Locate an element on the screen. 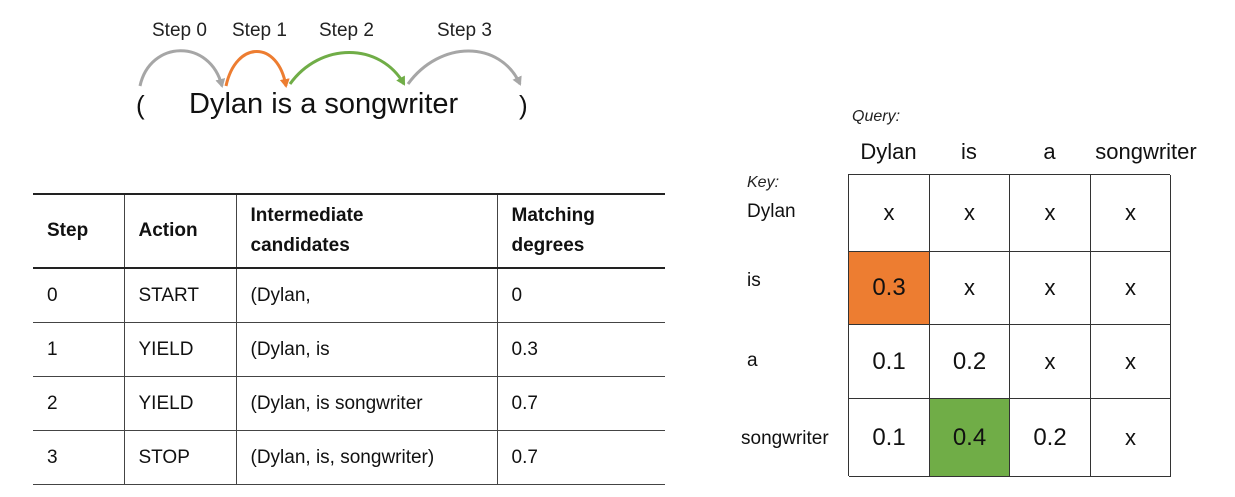 The image size is (1235, 497). key-token-songwriter: songwriter is located at coordinates (785, 438).